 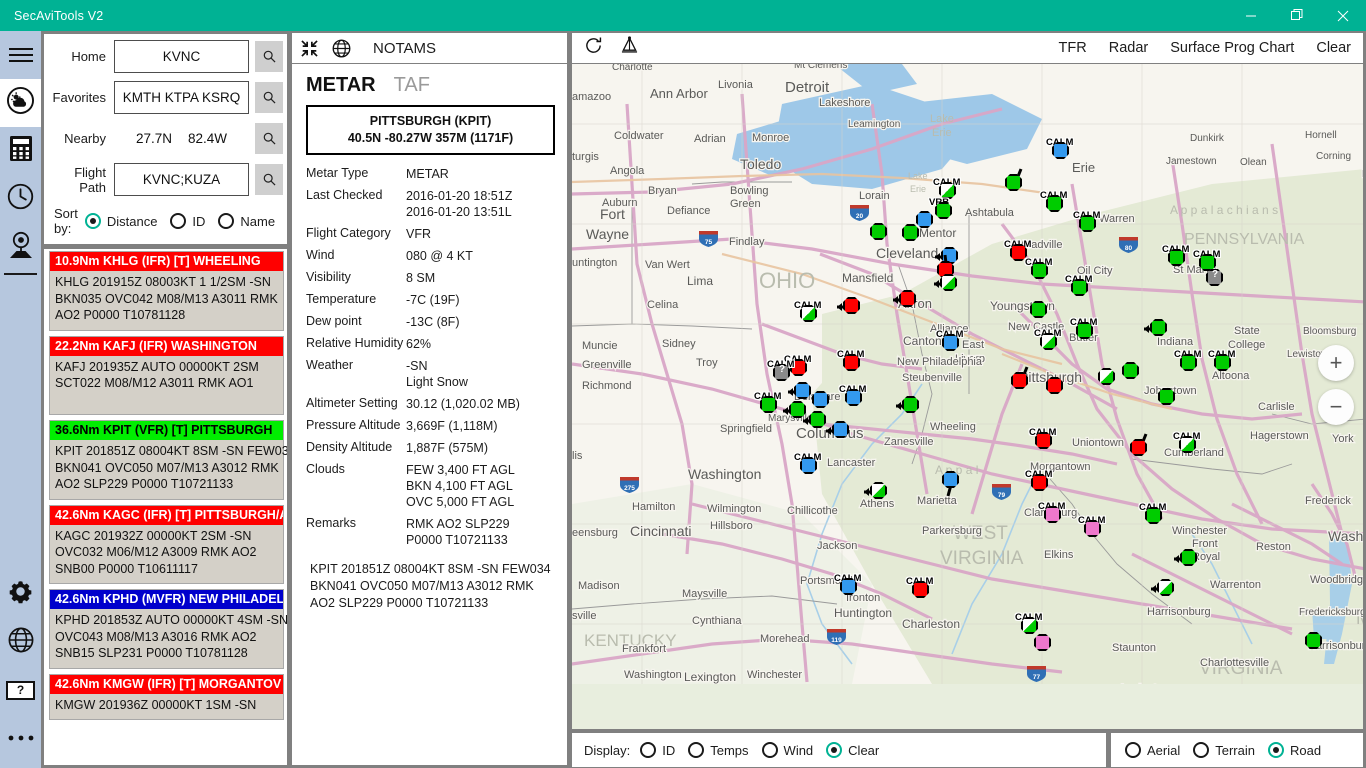 What do you see at coordinates (20, 151) in the screenshot?
I see `sidebar-item-calculator` at bounding box center [20, 151].